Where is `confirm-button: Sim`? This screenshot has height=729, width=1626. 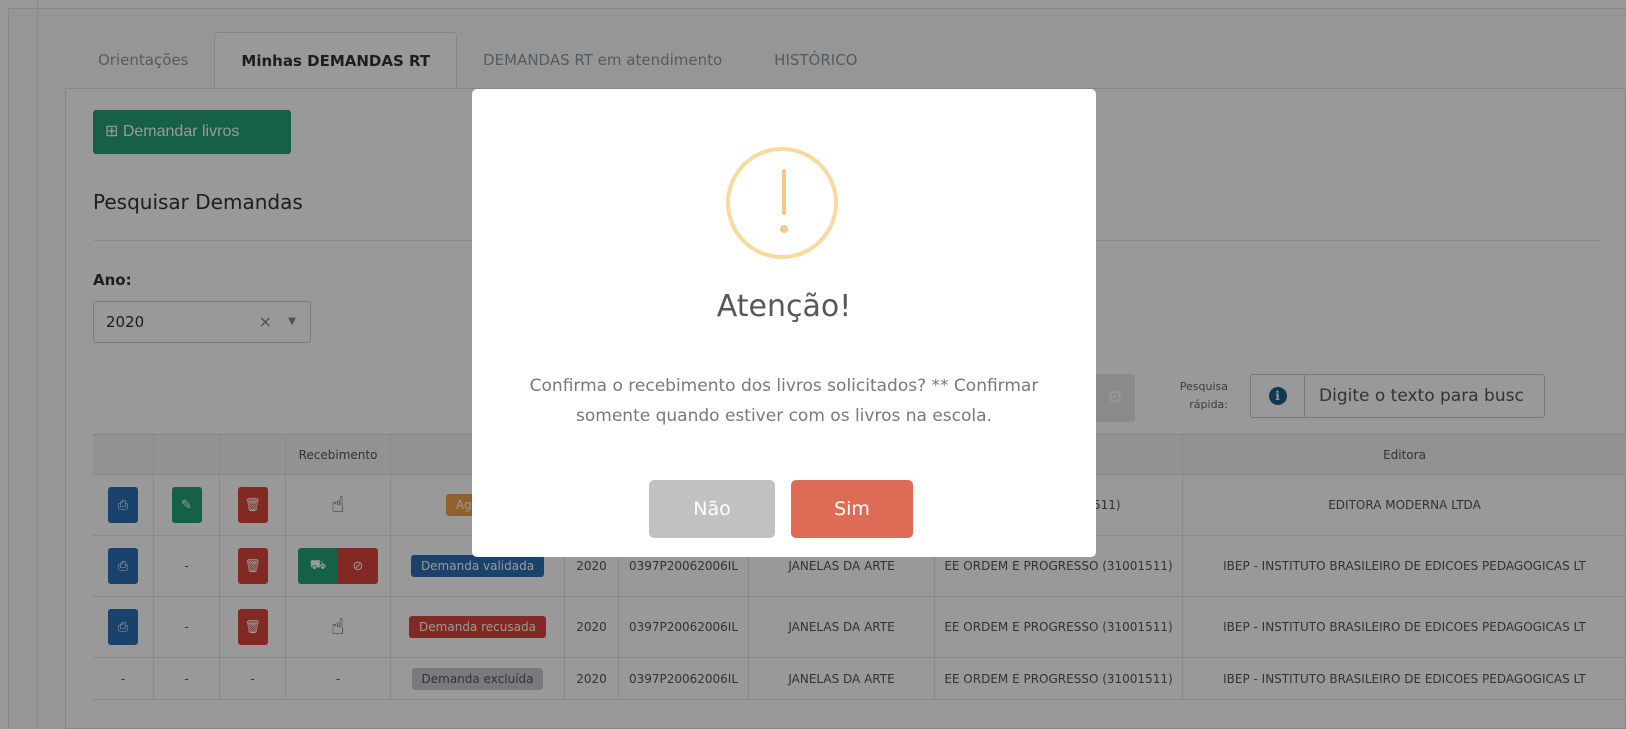 confirm-button: Sim is located at coordinates (852, 509).